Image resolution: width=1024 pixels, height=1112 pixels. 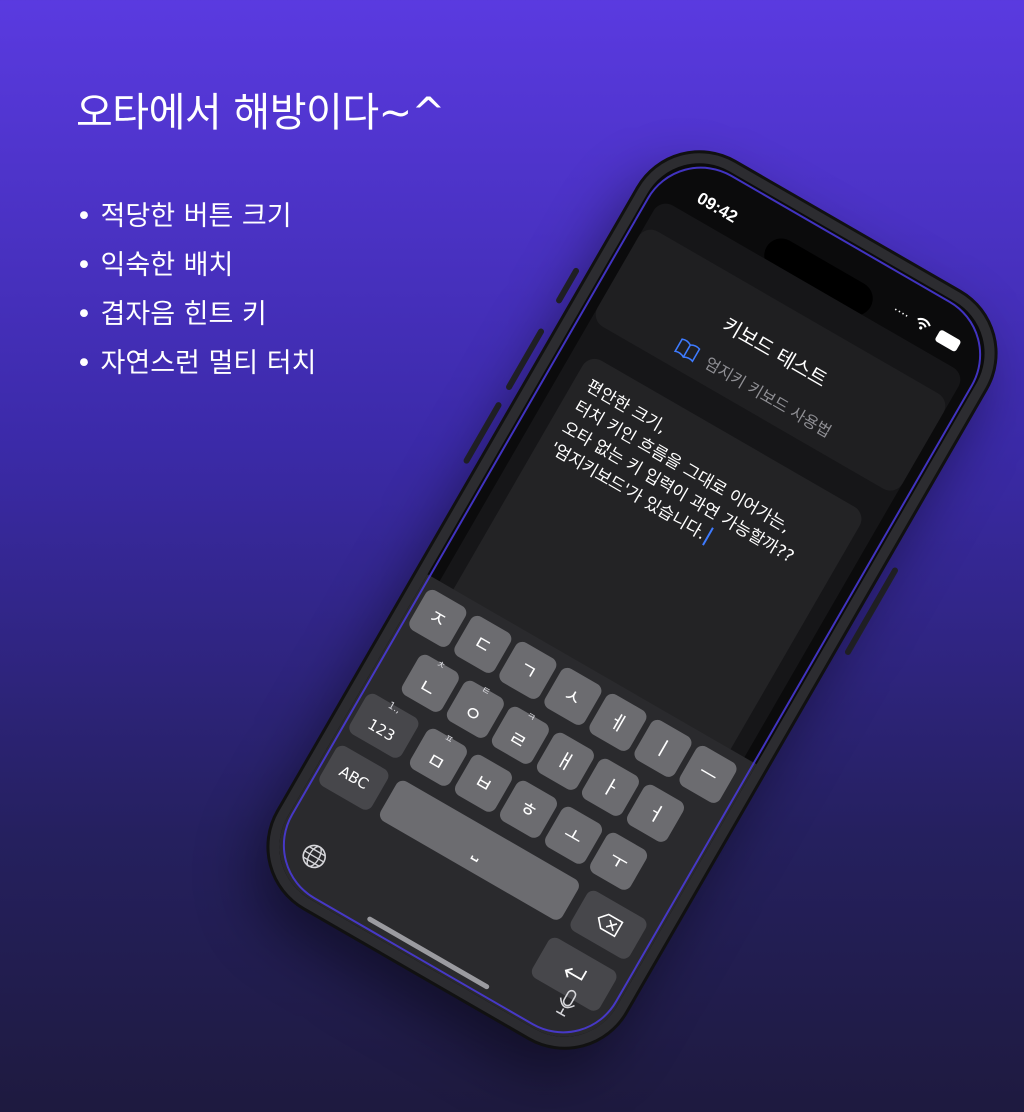 What do you see at coordinates (196, 265) in the screenshot?
I see `feature-item: 익숙한 배치` at bounding box center [196, 265].